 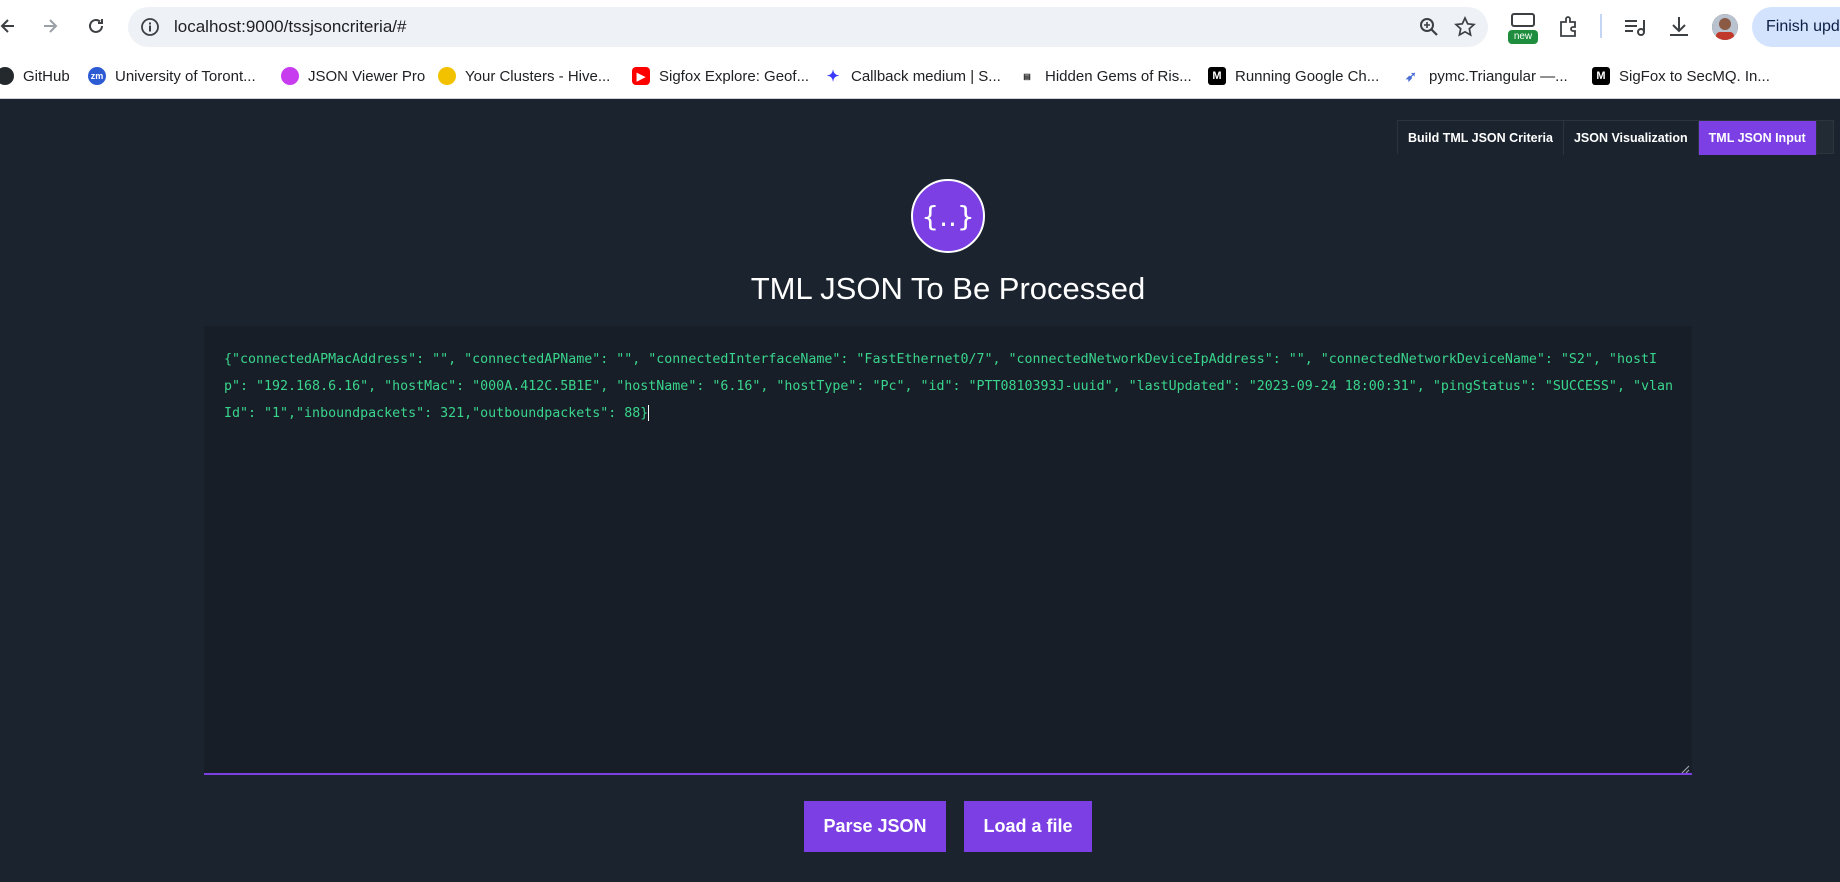 I want to click on bookmark-star-icon, so click(x=1465, y=26).